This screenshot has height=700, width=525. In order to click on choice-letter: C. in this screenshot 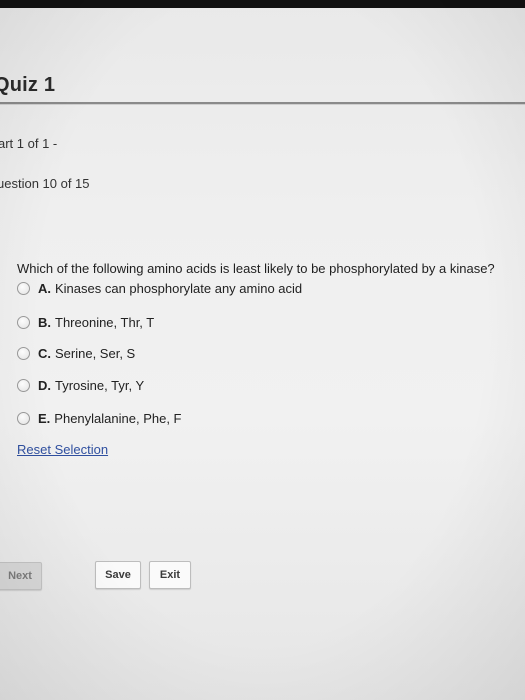, I will do `click(44, 353)`.